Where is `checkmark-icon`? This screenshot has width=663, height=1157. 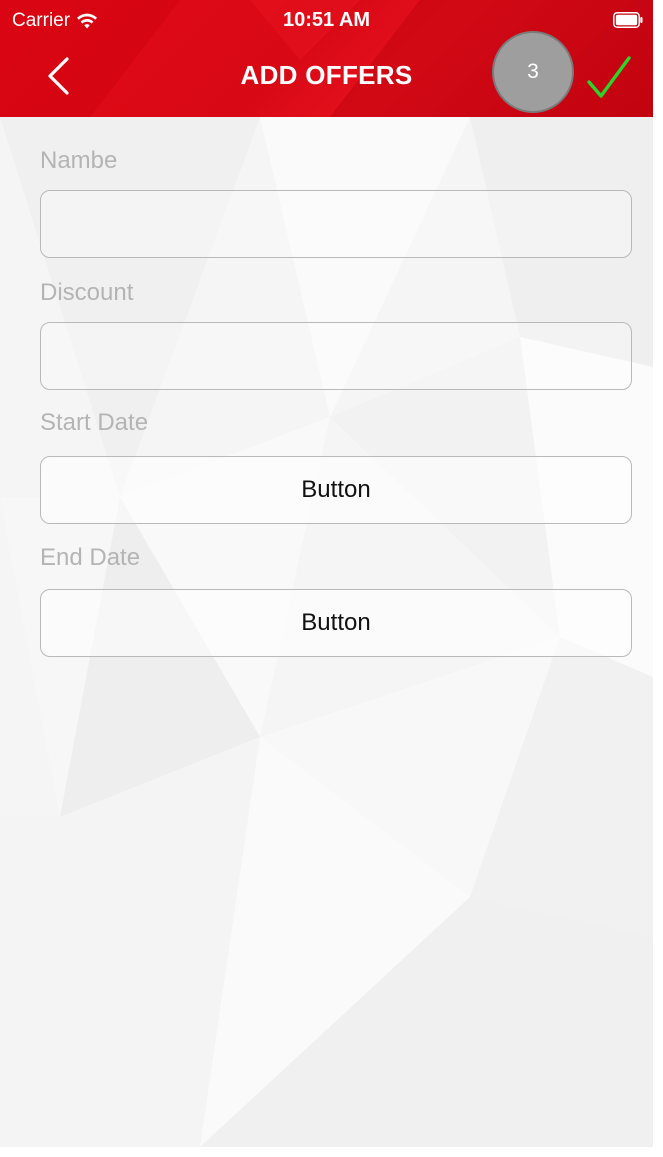 checkmark-icon is located at coordinates (609, 77).